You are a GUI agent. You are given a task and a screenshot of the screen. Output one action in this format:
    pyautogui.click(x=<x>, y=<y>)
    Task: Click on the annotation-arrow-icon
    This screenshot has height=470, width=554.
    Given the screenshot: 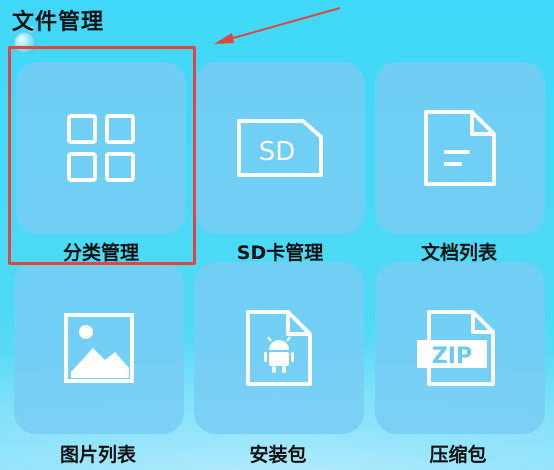 What is the action you would take?
    pyautogui.click(x=277, y=25)
    